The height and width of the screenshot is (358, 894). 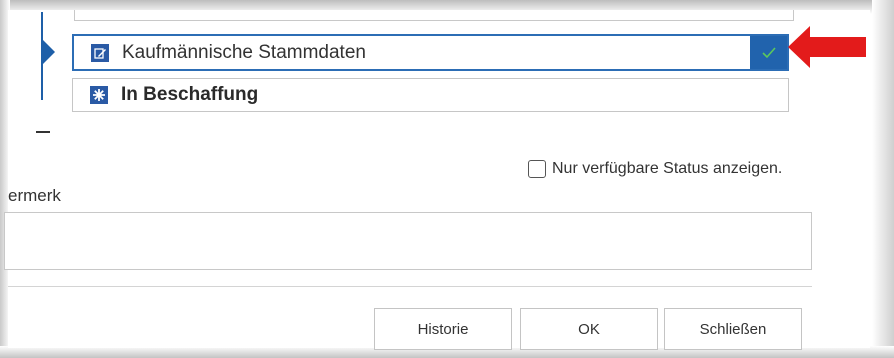 What do you see at coordinates (190, 94) in the screenshot?
I see `status-row-label: In Beschaffung` at bounding box center [190, 94].